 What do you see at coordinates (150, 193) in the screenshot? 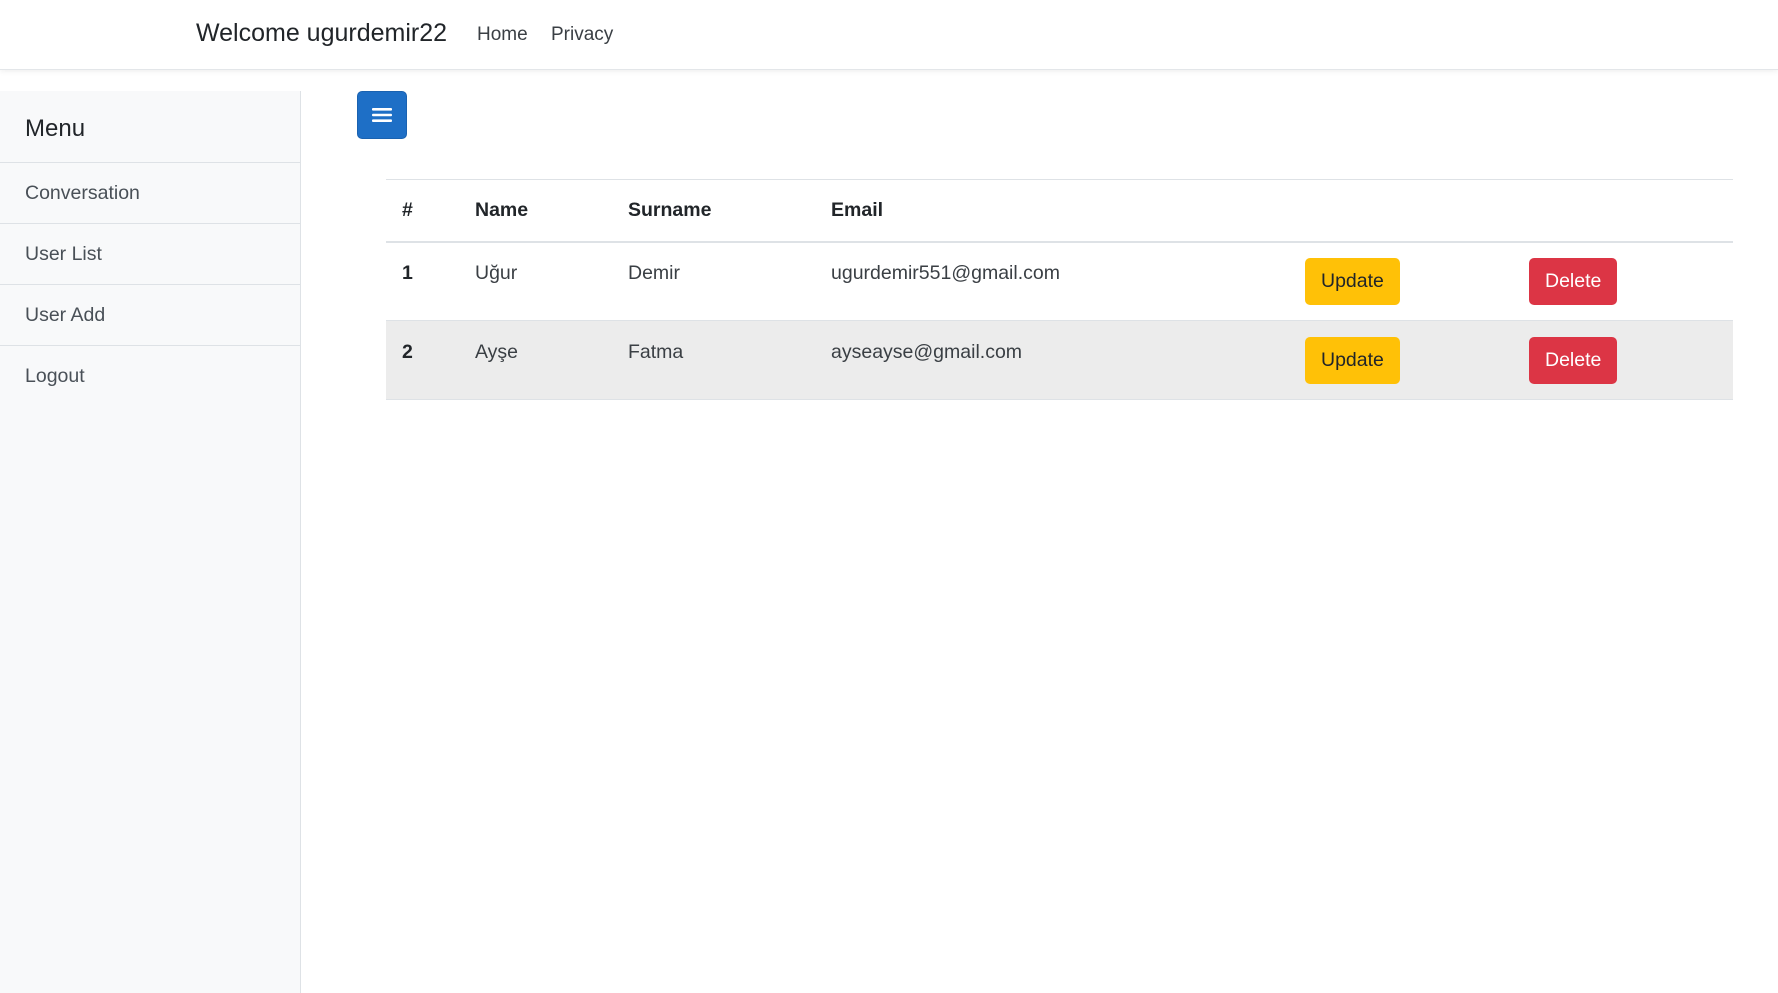
I see `sidebar-item-conversation: Conversation` at bounding box center [150, 193].